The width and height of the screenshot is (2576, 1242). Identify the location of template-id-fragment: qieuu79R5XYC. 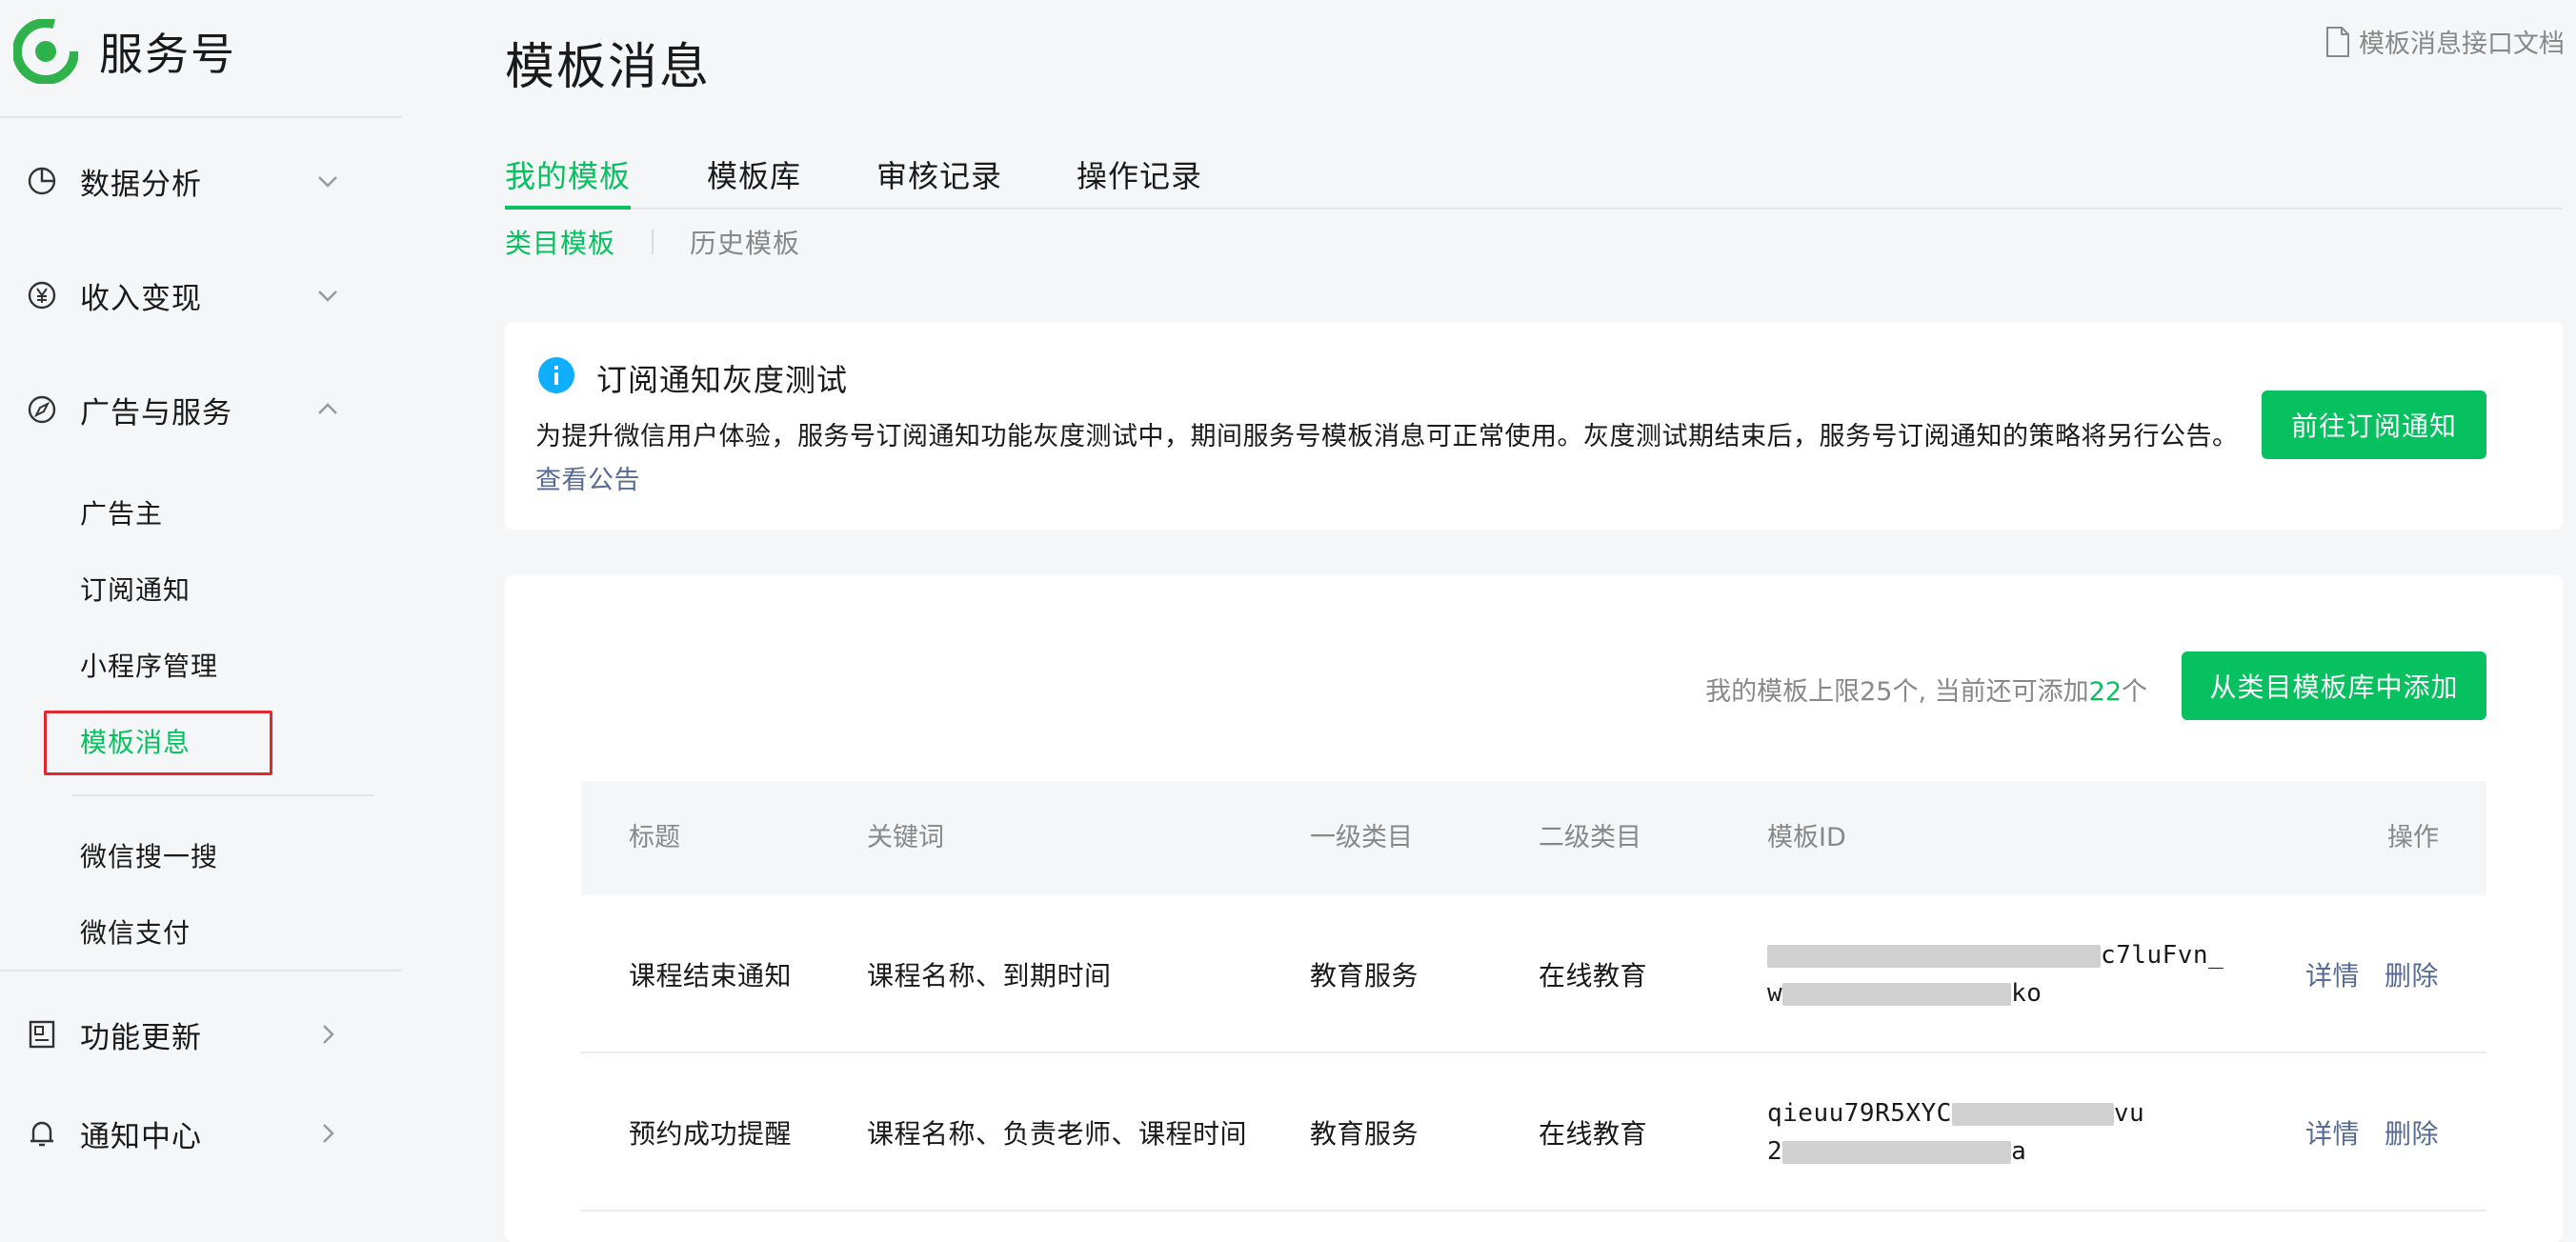
(1859, 1114).